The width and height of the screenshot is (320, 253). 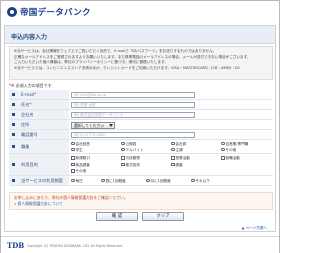 I want to click on frequency-option: 月に1回程度, so click(x=158, y=181).